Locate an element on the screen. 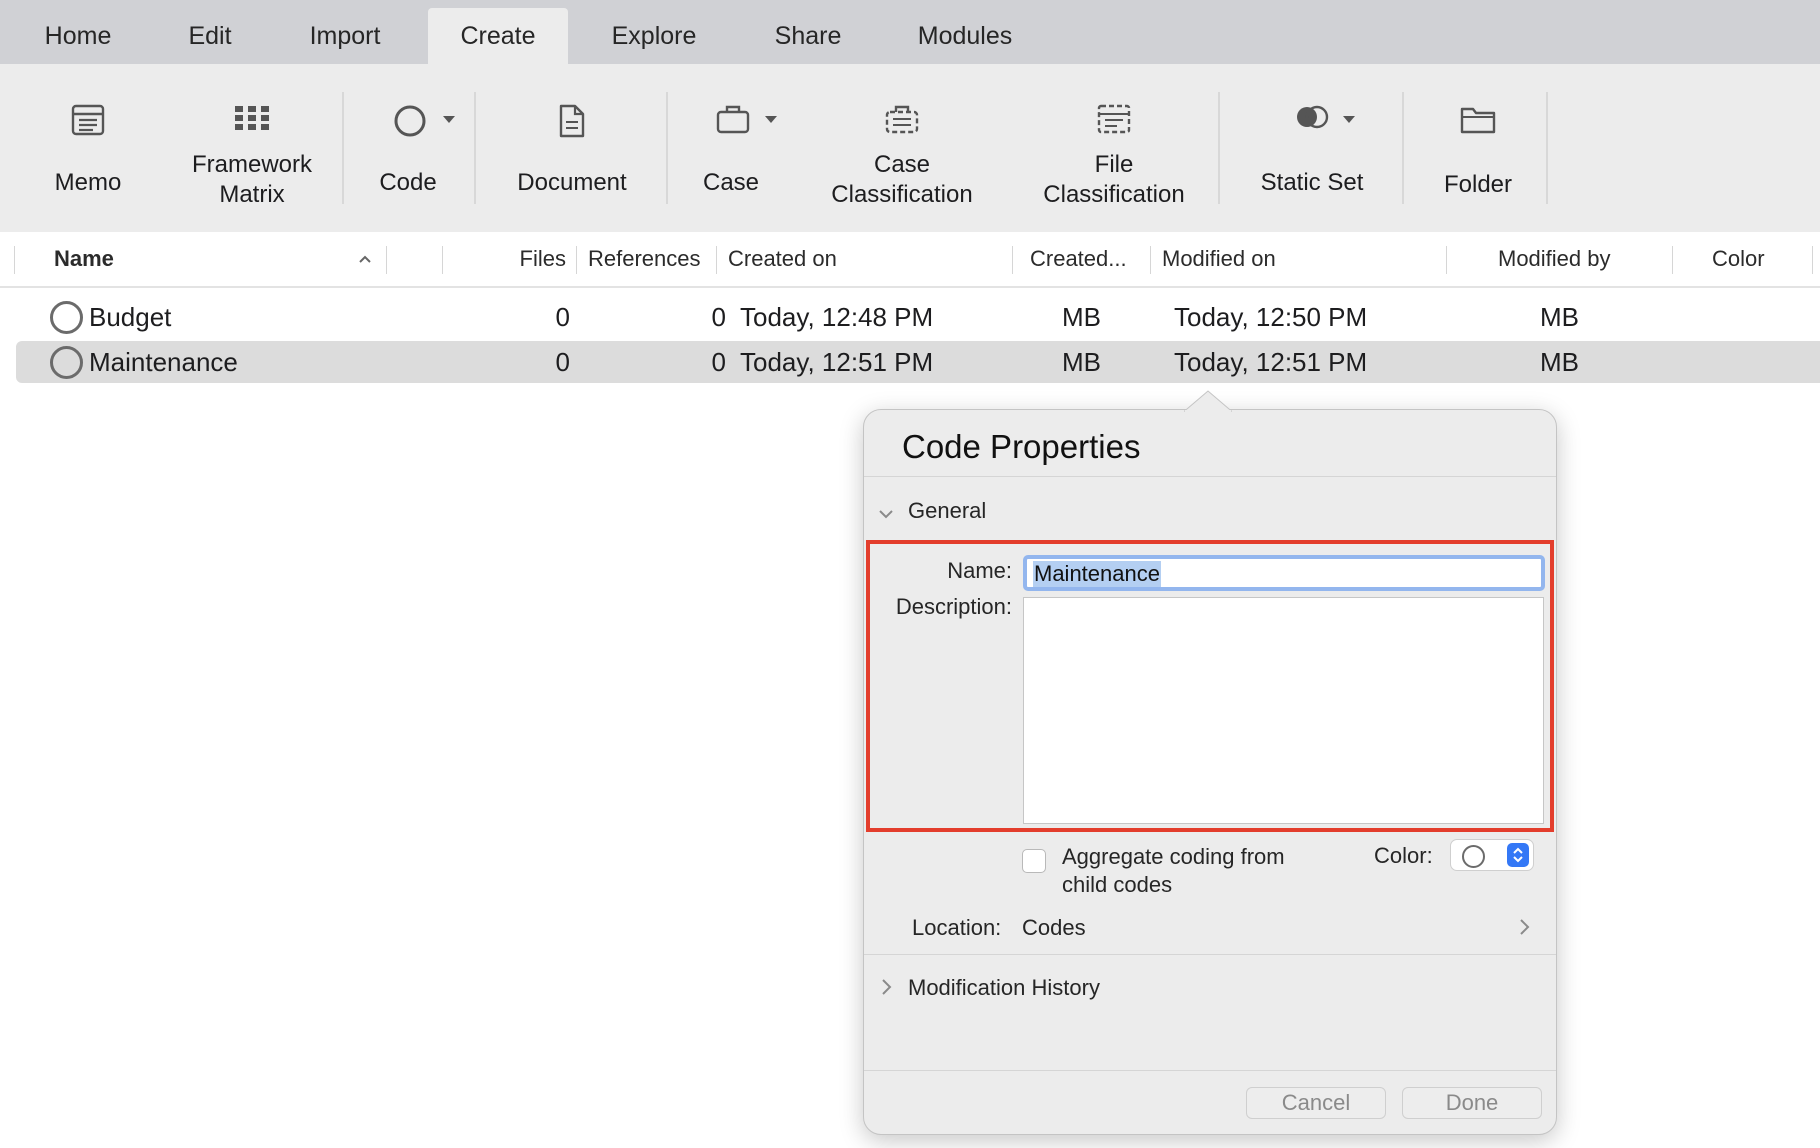 The width and height of the screenshot is (1820, 1148). column-header-created-on: Created on is located at coordinates (782, 259).